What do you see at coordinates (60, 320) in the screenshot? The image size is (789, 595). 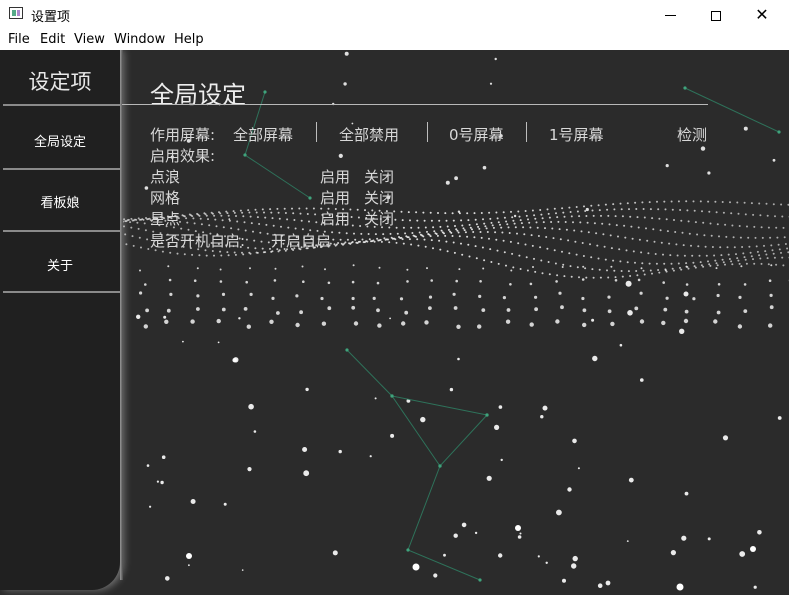 I see `sidebar: 设定项 全局设定 看板娘 关于` at bounding box center [60, 320].